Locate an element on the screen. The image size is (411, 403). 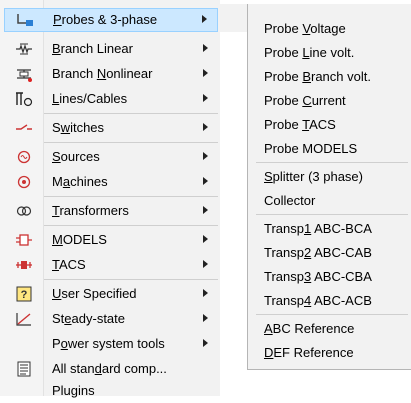
menu-item-label: Switches is located at coordinates (78, 127).